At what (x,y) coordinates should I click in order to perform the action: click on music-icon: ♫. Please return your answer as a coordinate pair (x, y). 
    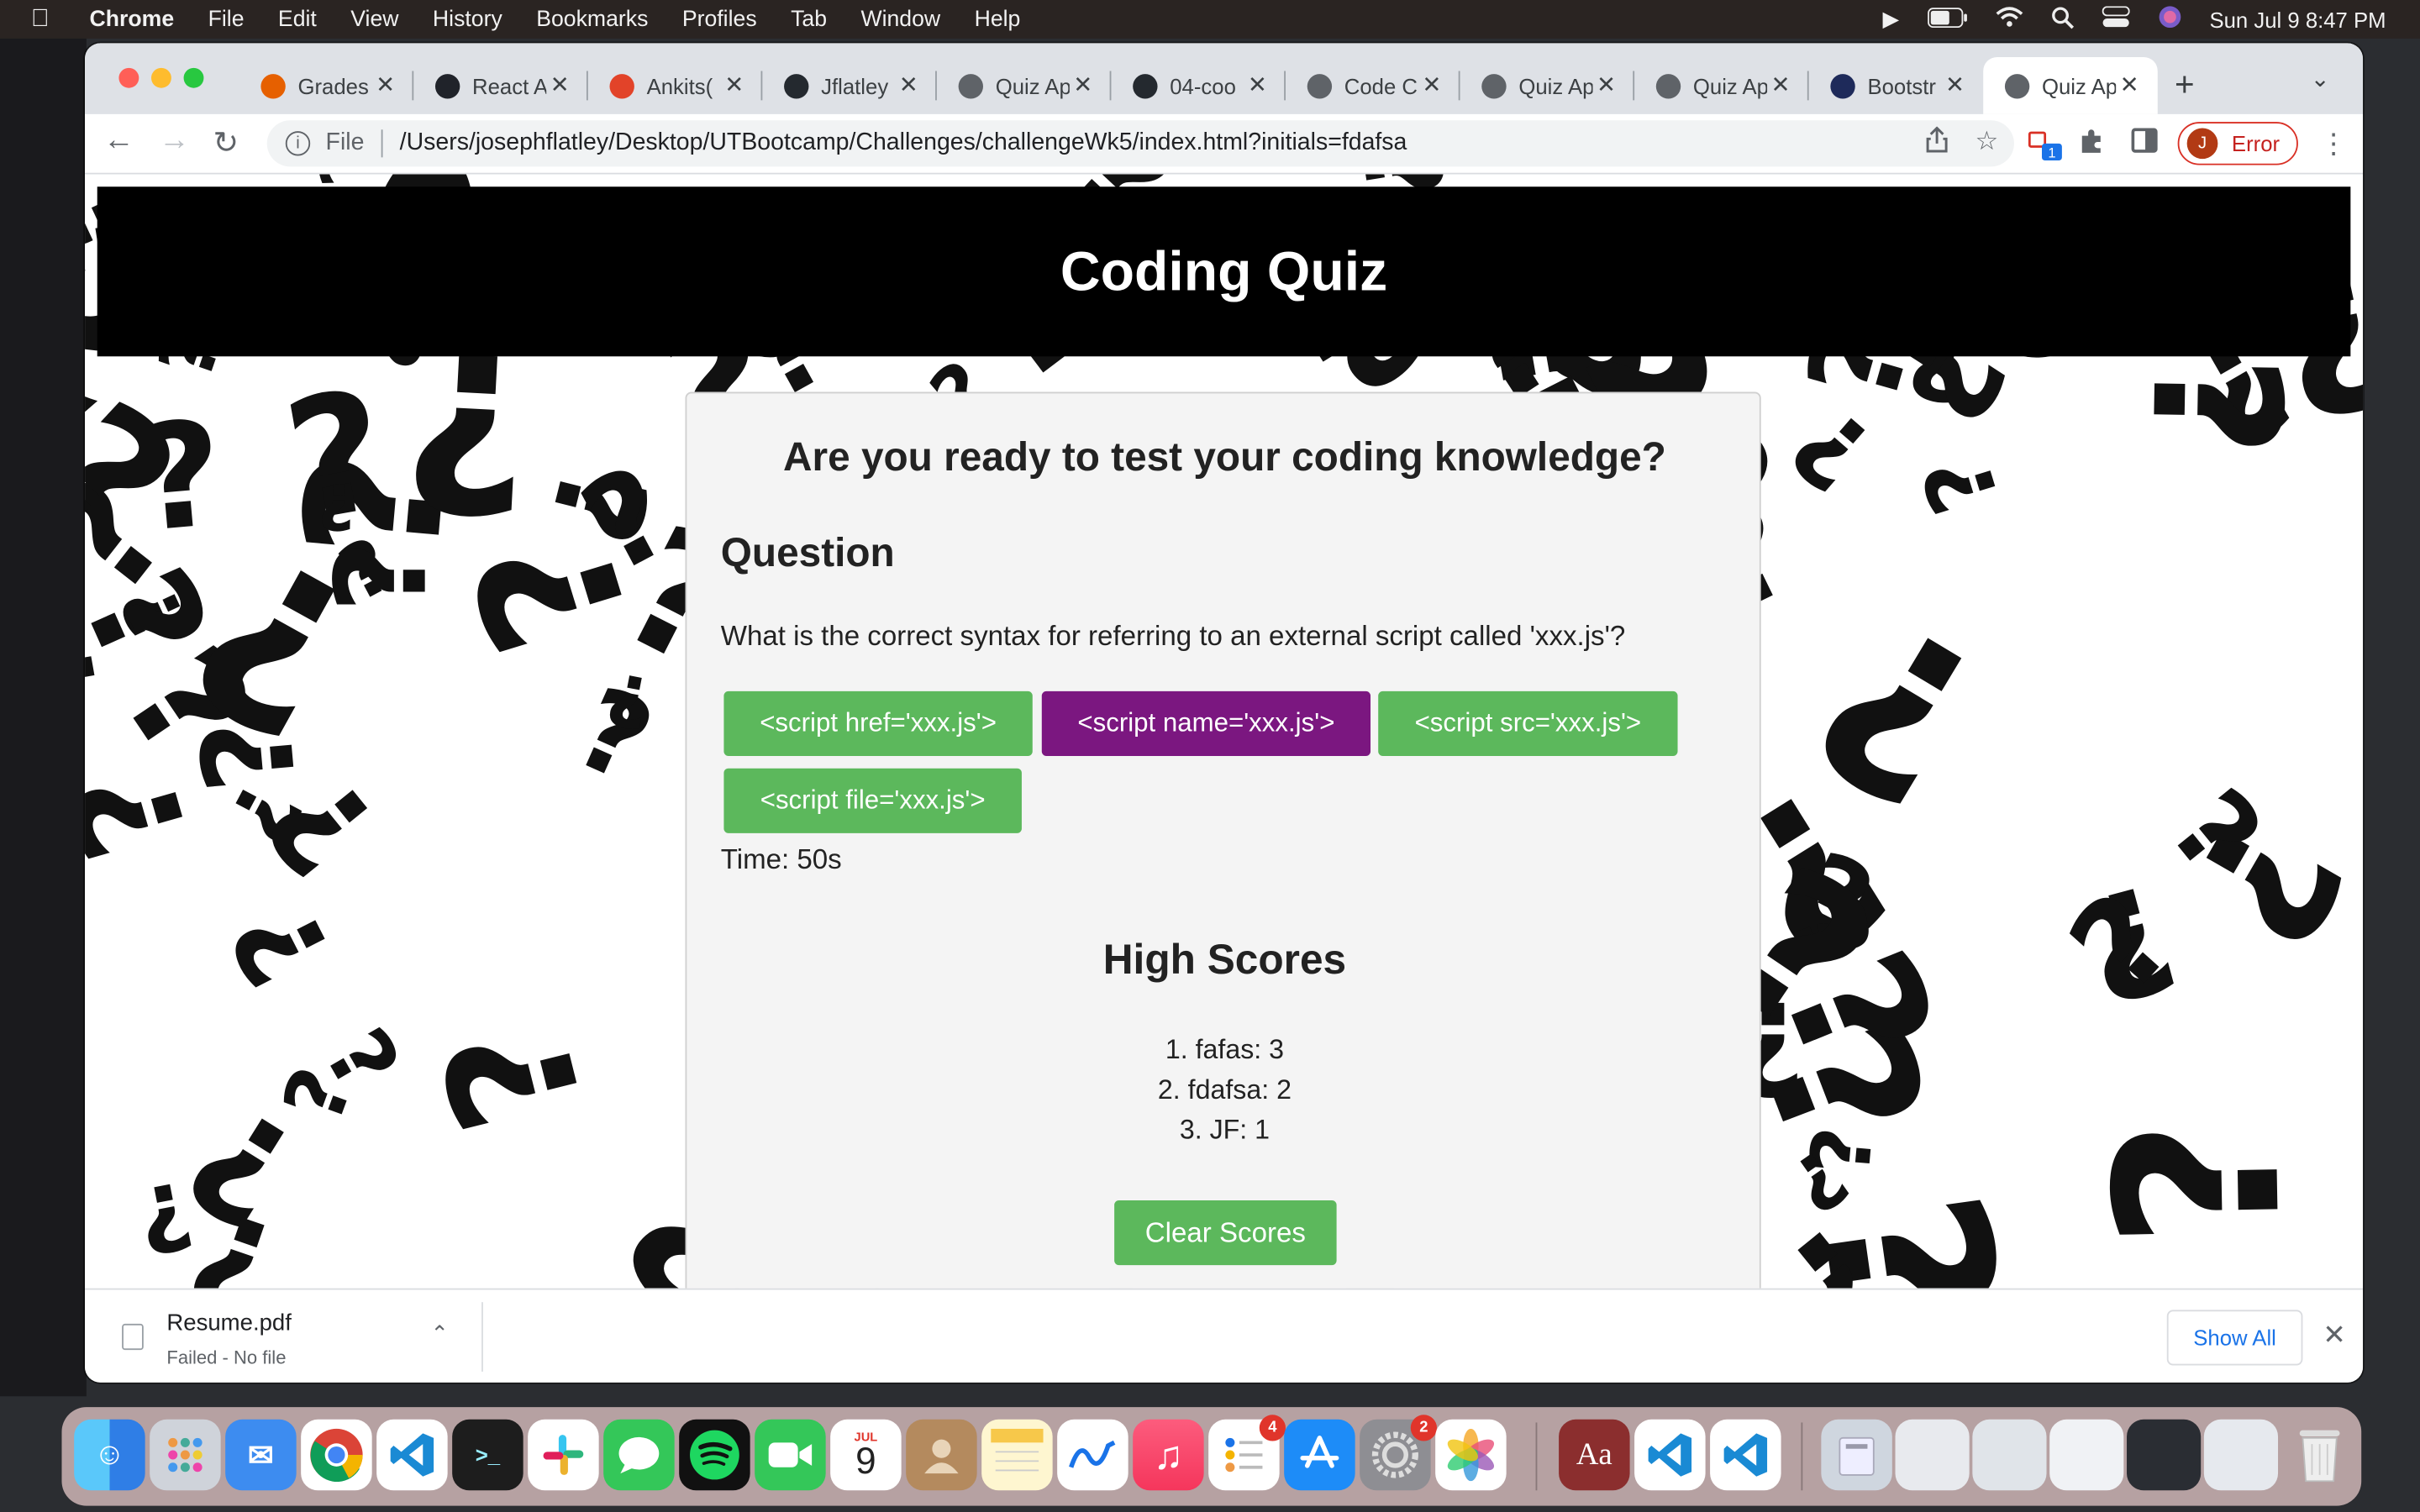
    Looking at the image, I should click on (1168, 1455).